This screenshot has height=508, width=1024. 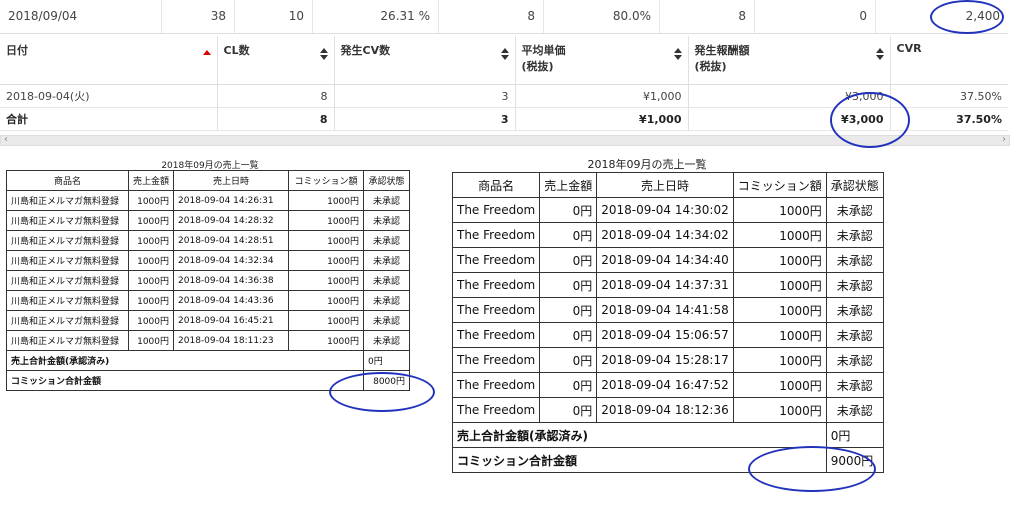 What do you see at coordinates (1004, 139) in the screenshot?
I see `scroll-right-icon: ›` at bounding box center [1004, 139].